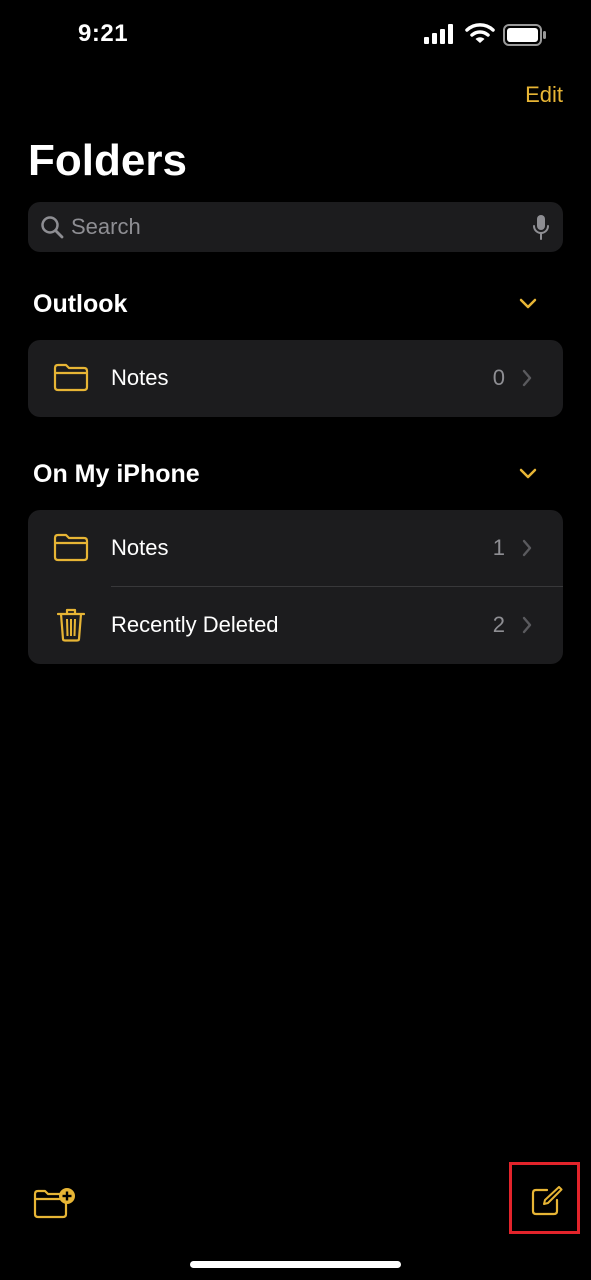 This screenshot has height=1280, width=591. What do you see at coordinates (291, 227) in the screenshot?
I see `search-input` at bounding box center [291, 227].